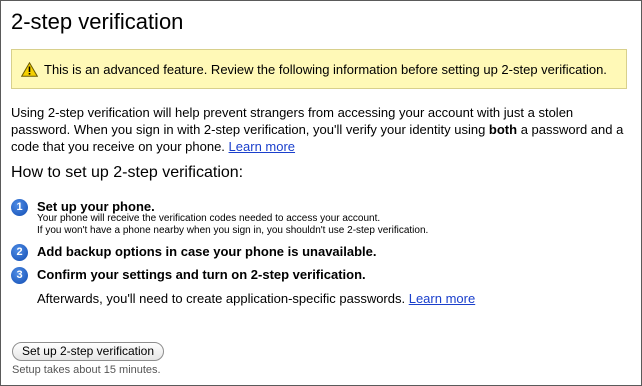 Image resolution: width=642 pixels, height=386 pixels. Describe the element at coordinates (86, 370) in the screenshot. I see `setup-time-note: Setup takes about 15 minutes.` at that location.